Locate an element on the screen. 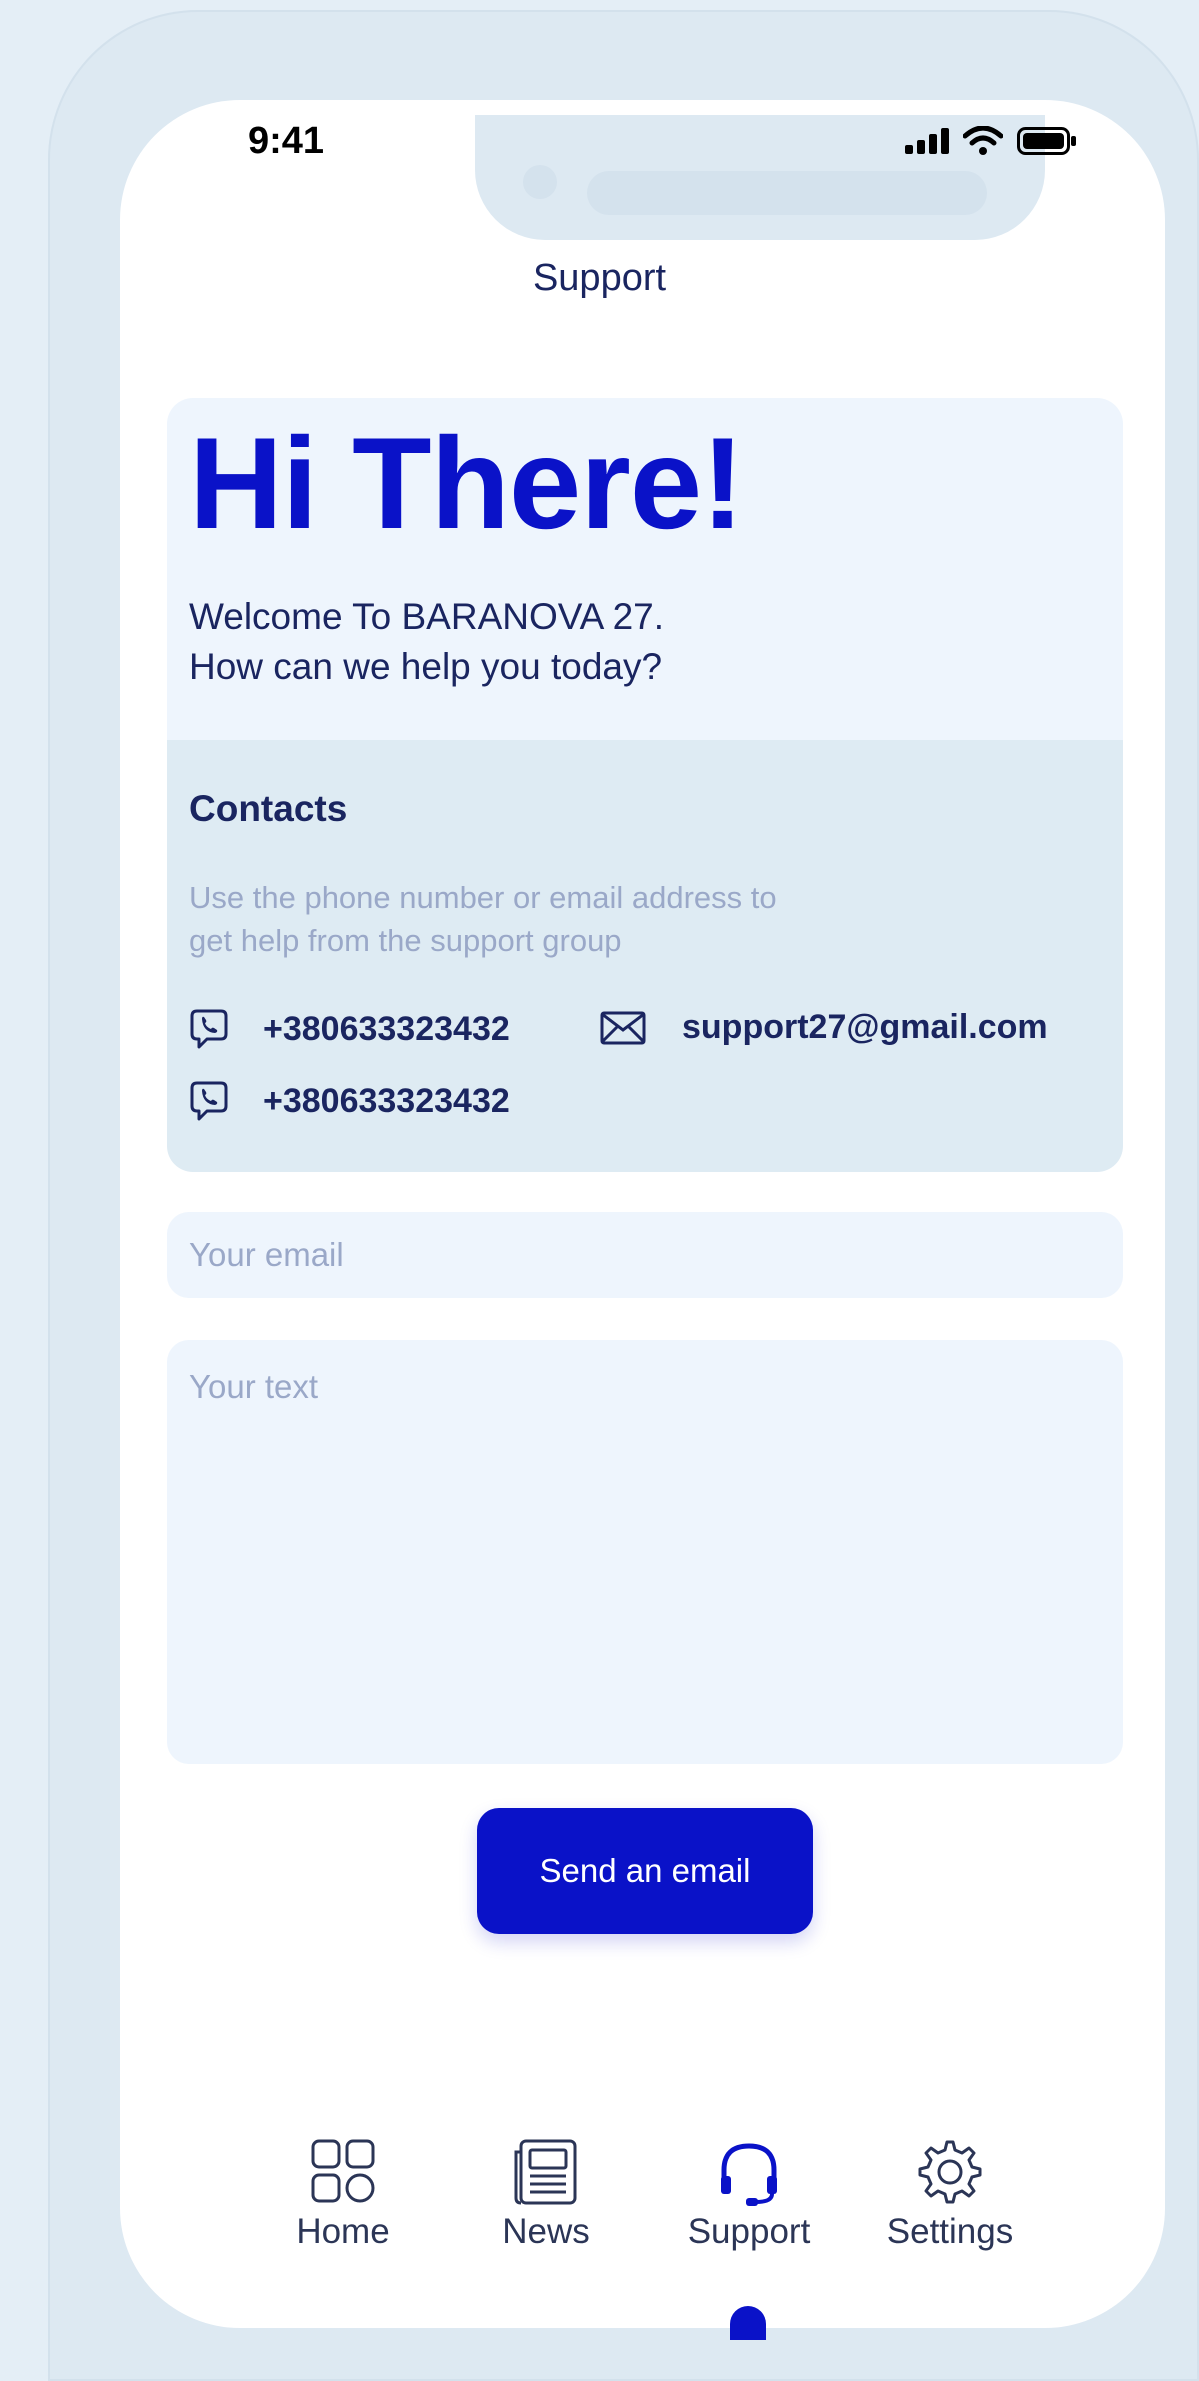  page-title: Support is located at coordinates (599, 278).